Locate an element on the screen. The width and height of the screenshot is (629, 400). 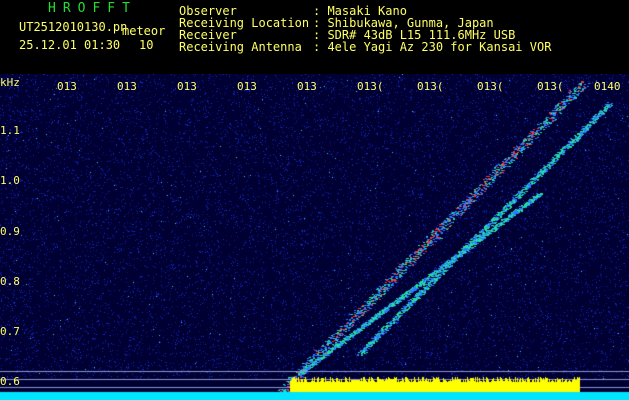
y-tick-label: 1.0 is located at coordinates (10, 180).